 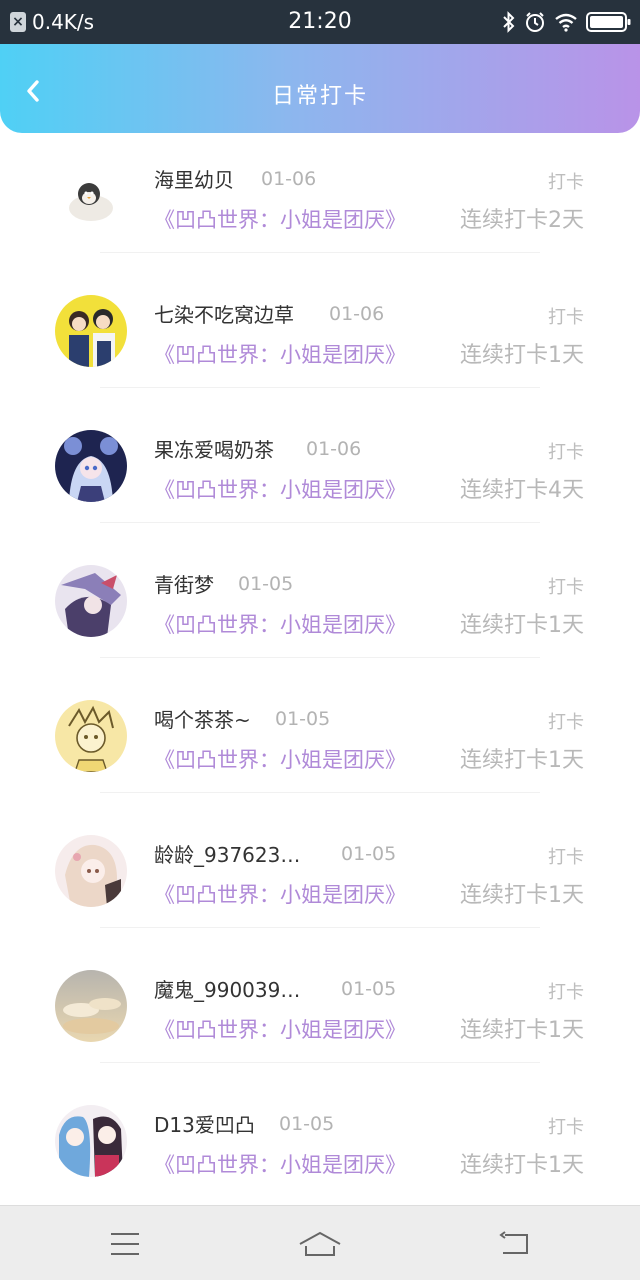 I want to click on home-button, so click(x=320, y=1244).